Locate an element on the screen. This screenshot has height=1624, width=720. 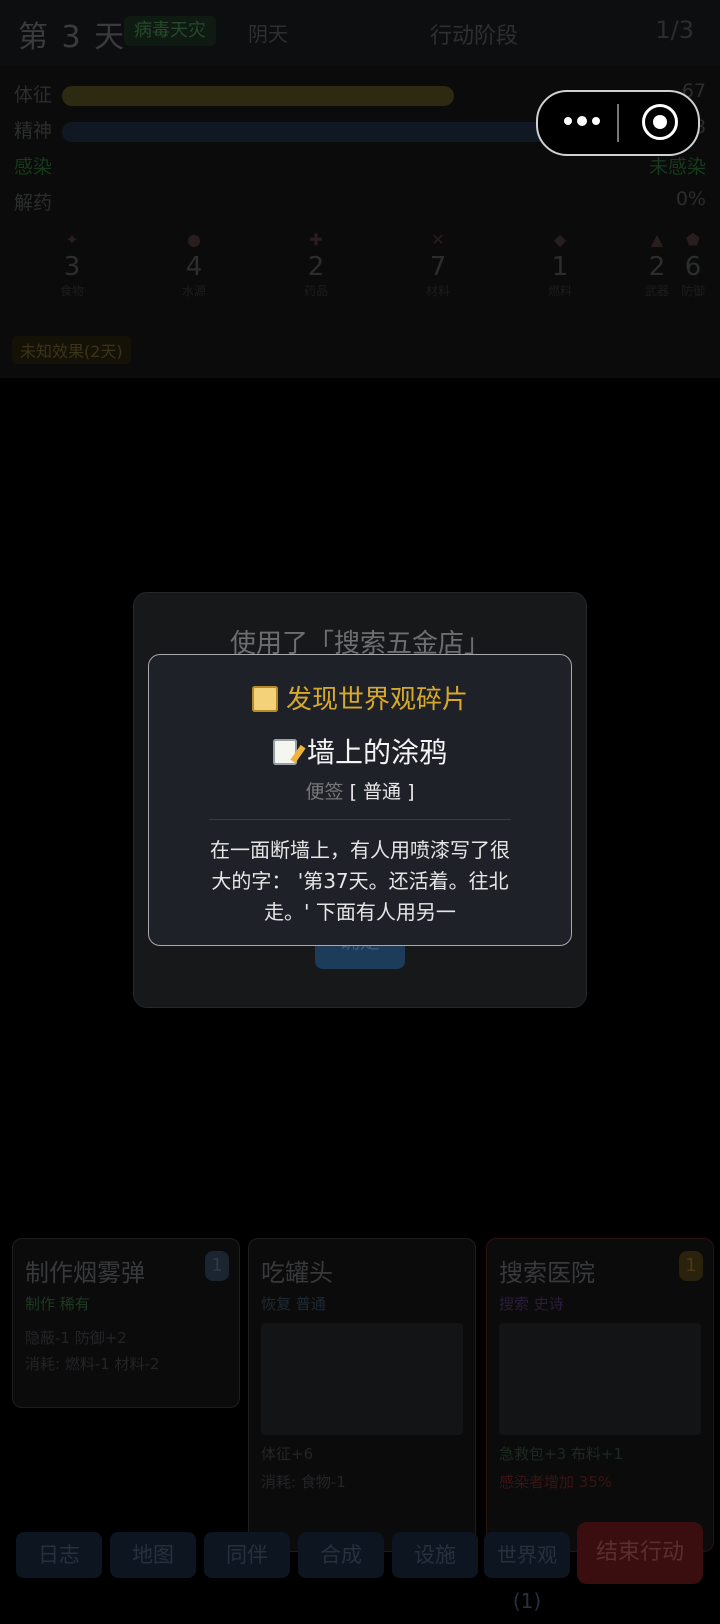
antidote-row: 解药 0% is located at coordinates (360, 202).